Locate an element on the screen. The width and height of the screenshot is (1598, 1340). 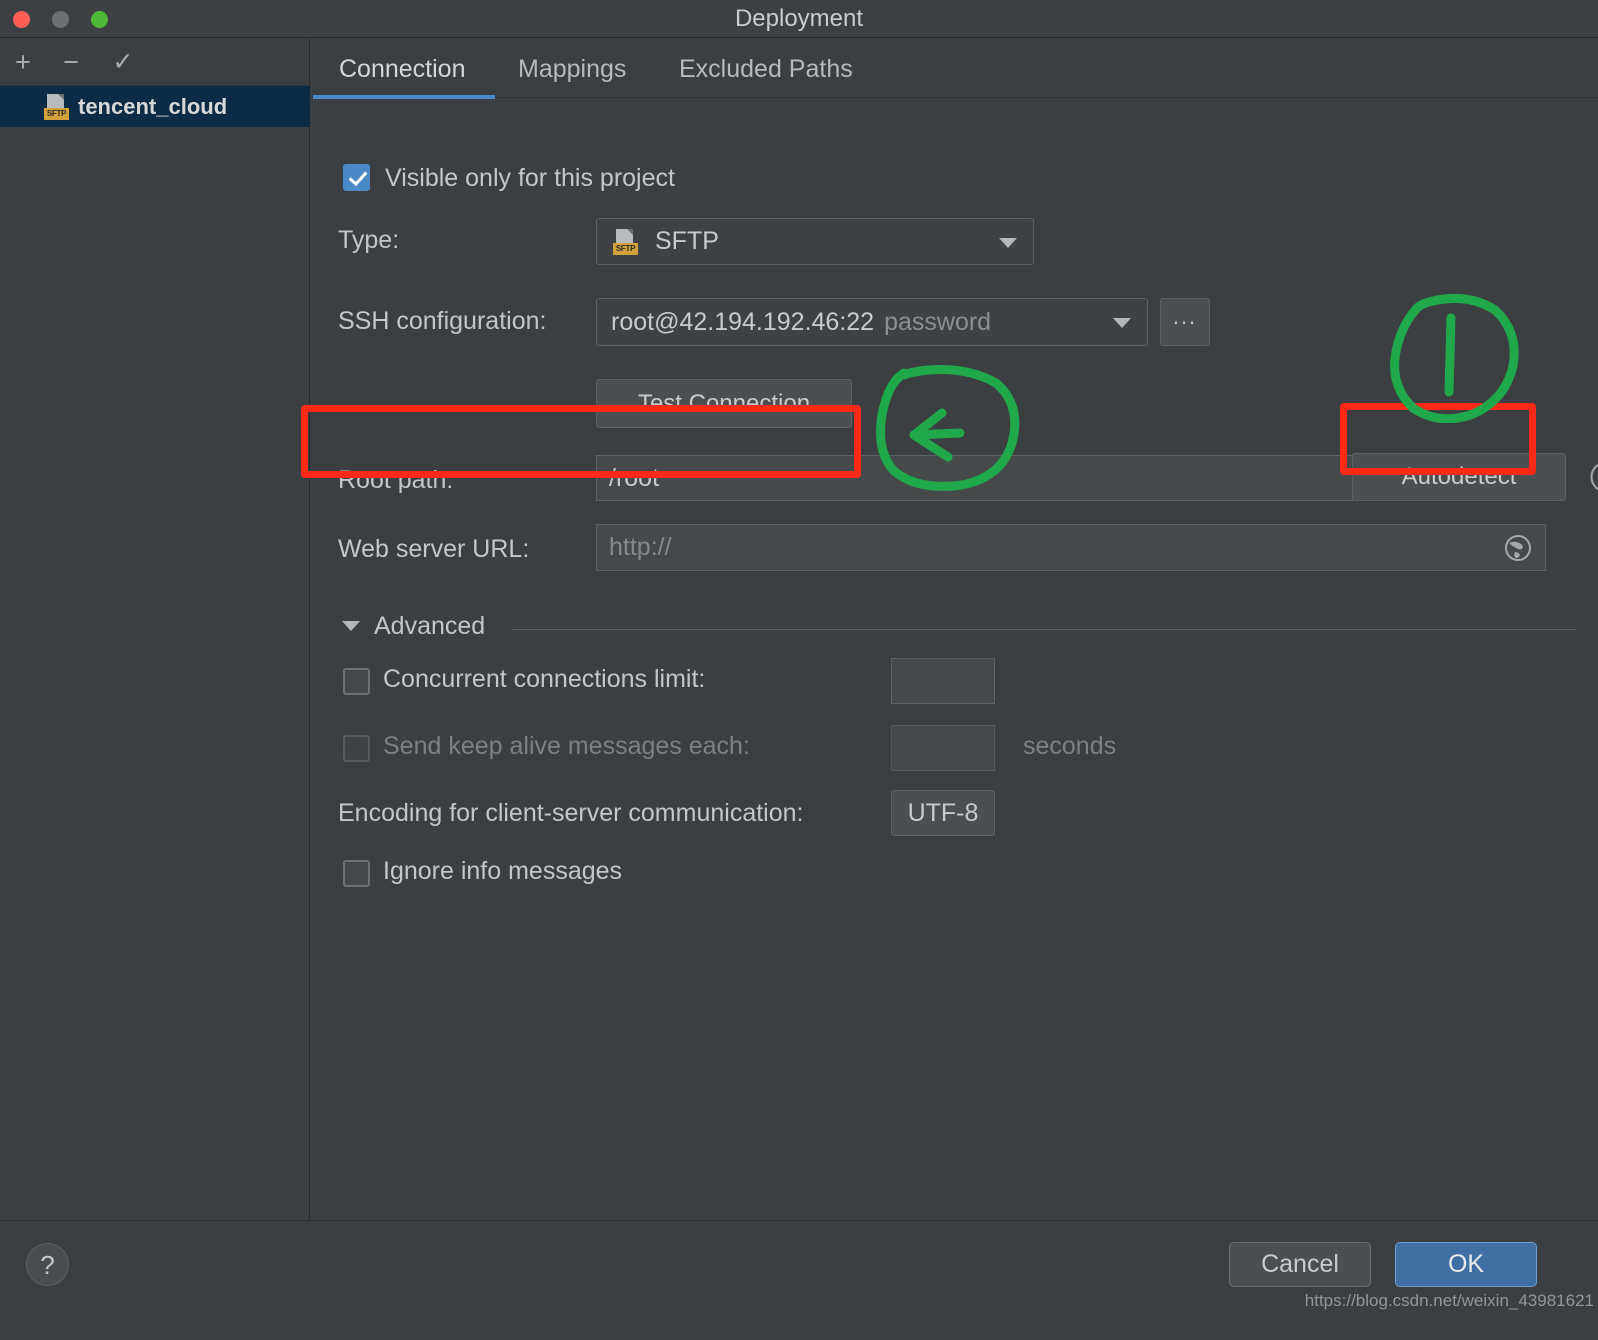
visible-only-label: Visible only for this project is located at coordinates (530, 178).